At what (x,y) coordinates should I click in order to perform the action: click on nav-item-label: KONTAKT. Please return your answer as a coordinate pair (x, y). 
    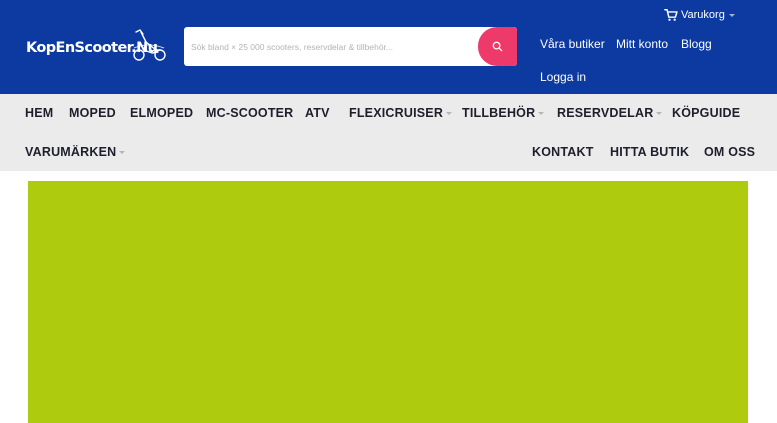
    Looking at the image, I should click on (563, 152).